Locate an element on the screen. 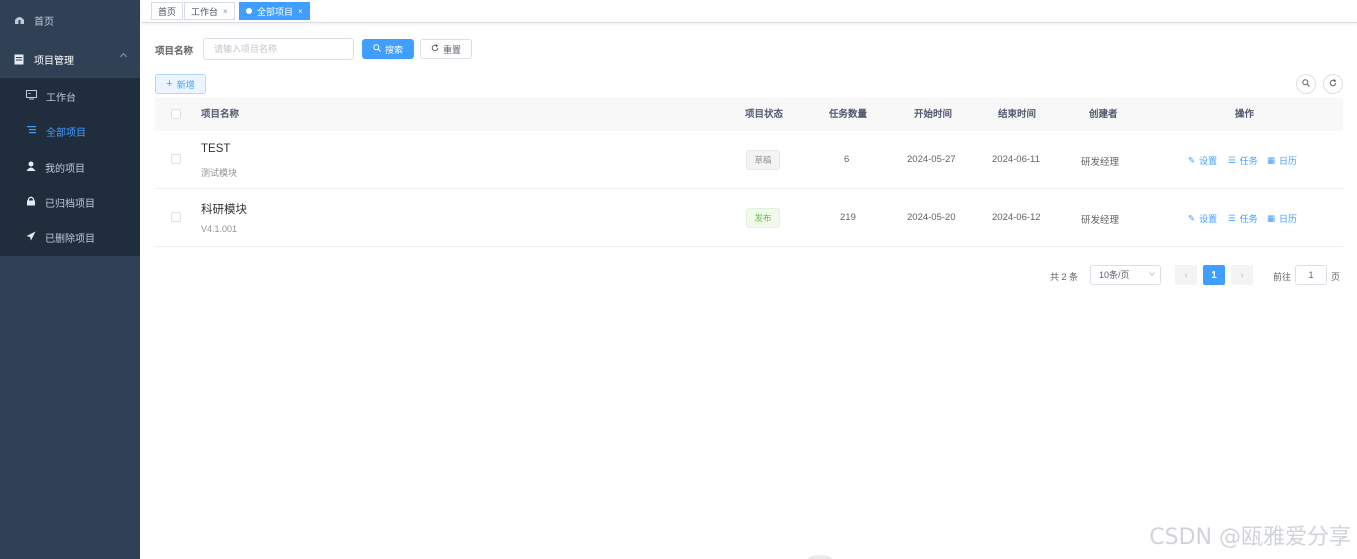 The image size is (1357, 559). add-button-label: 新增 is located at coordinates (185, 84).